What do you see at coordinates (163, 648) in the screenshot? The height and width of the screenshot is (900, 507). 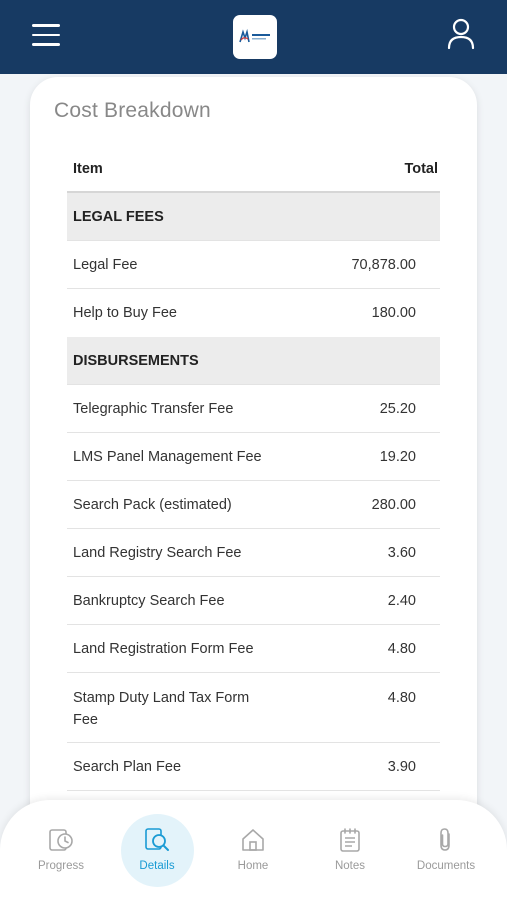 I see `row-item: Land Registration Form Fee` at bounding box center [163, 648].